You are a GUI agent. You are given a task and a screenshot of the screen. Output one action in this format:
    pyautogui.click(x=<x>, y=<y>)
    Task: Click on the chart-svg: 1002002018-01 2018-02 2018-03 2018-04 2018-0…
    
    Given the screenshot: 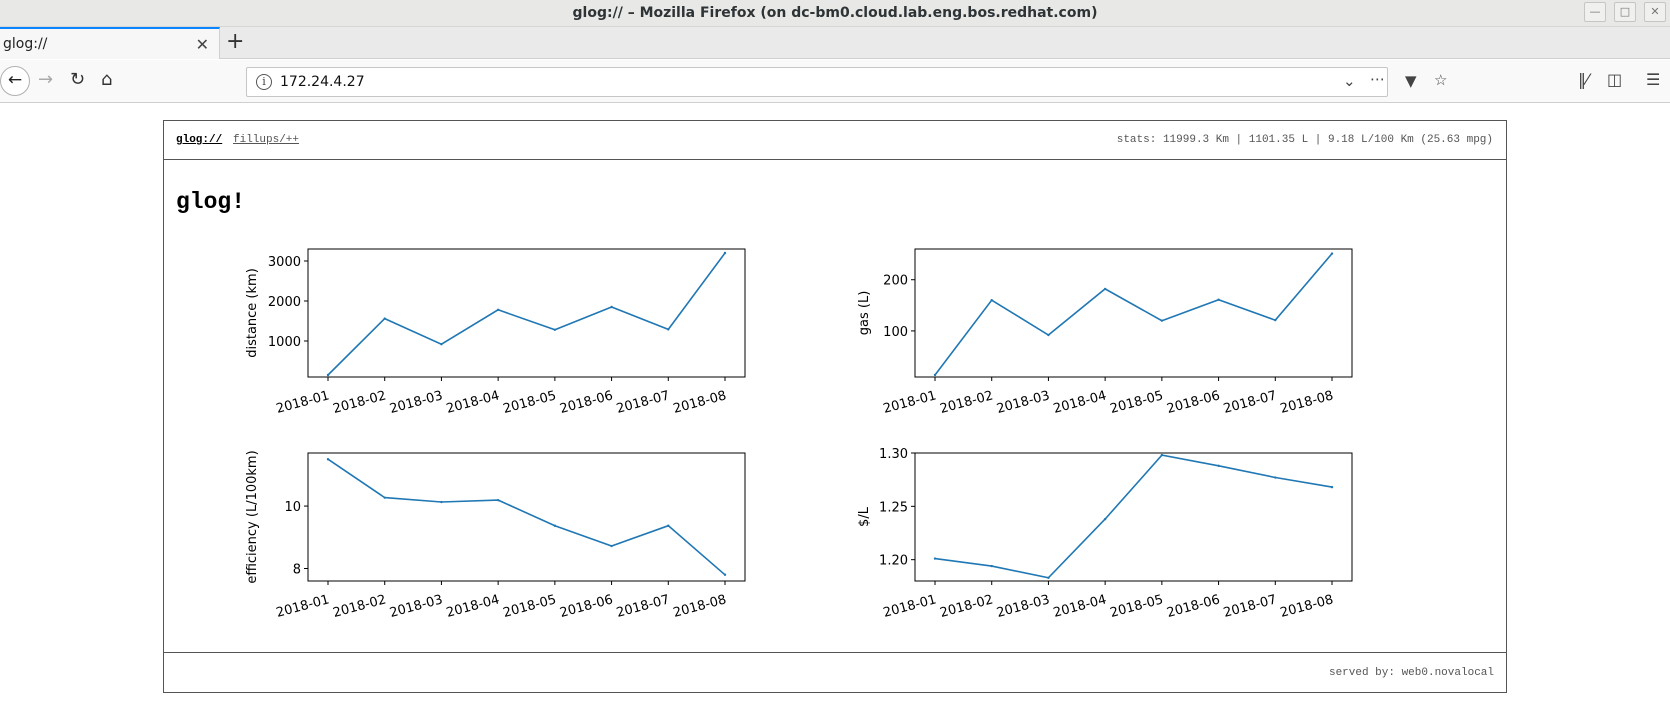 What is the action you would take?
    pyautogui.click(x=1105, y=332)
    